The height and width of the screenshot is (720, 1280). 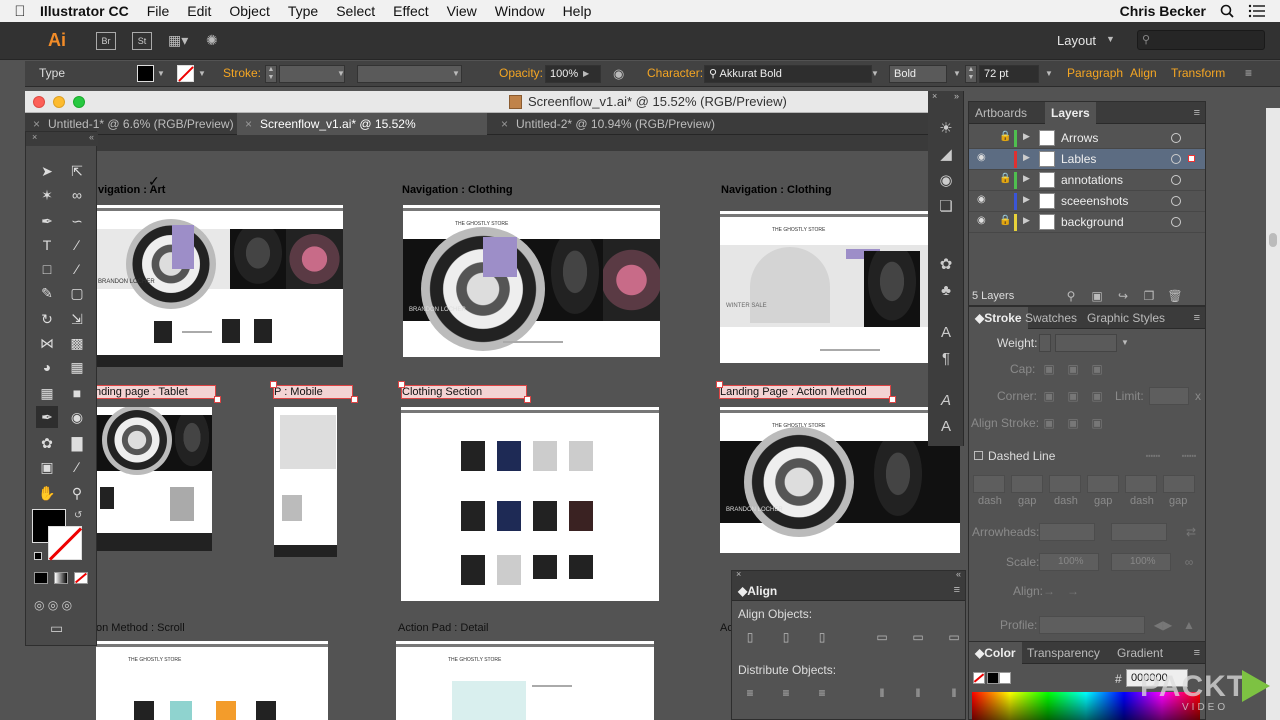 What do you see at coordinates (47, 221) in the screenshot?
I see `pen-tool-icon: ✒` at bounding box center [47, 221].